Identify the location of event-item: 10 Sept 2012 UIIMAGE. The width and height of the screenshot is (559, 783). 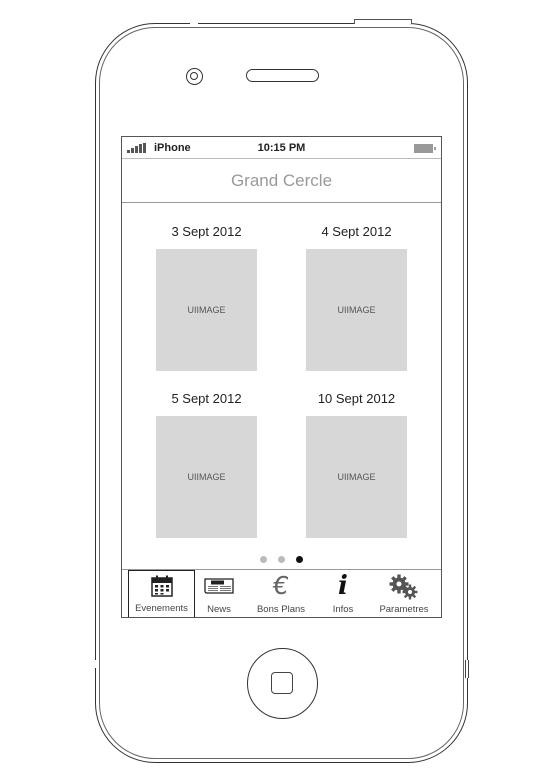
(356, 464).